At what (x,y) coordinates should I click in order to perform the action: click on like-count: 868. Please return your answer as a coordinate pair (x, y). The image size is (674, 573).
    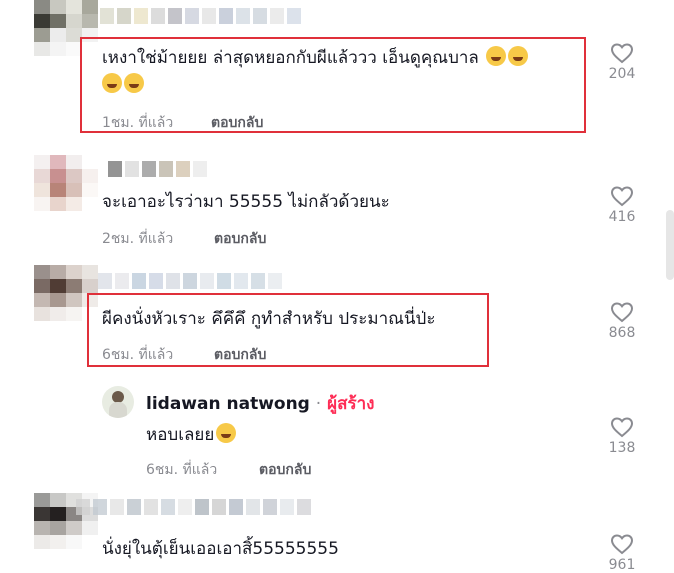
    Looking at the image, I should click on (622, 333).